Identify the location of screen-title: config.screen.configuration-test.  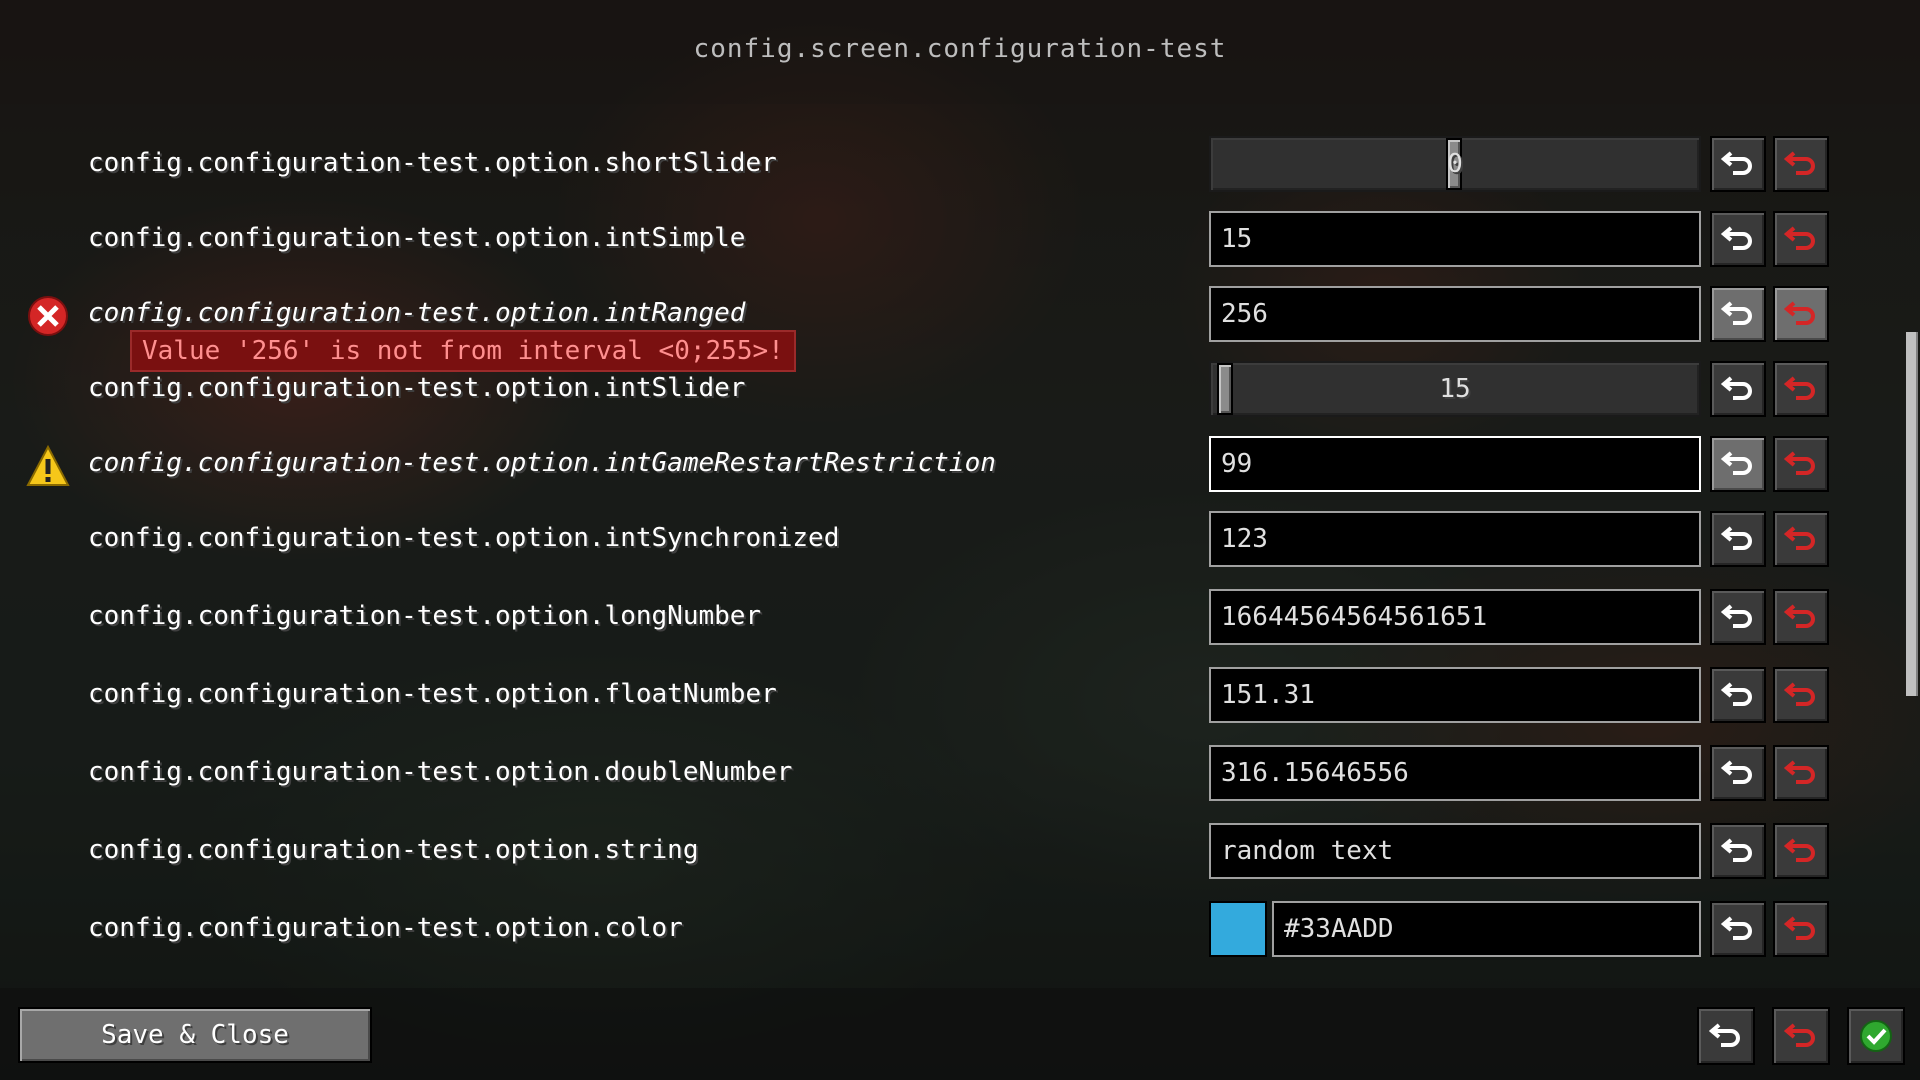
(960, 49).